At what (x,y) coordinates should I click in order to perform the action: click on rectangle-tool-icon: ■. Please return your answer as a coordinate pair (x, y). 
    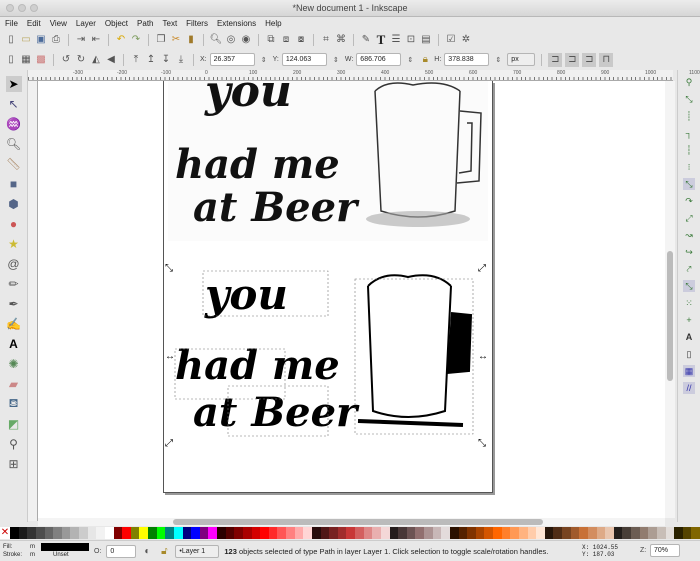
    Looking at the image, I should click on (14, 184).